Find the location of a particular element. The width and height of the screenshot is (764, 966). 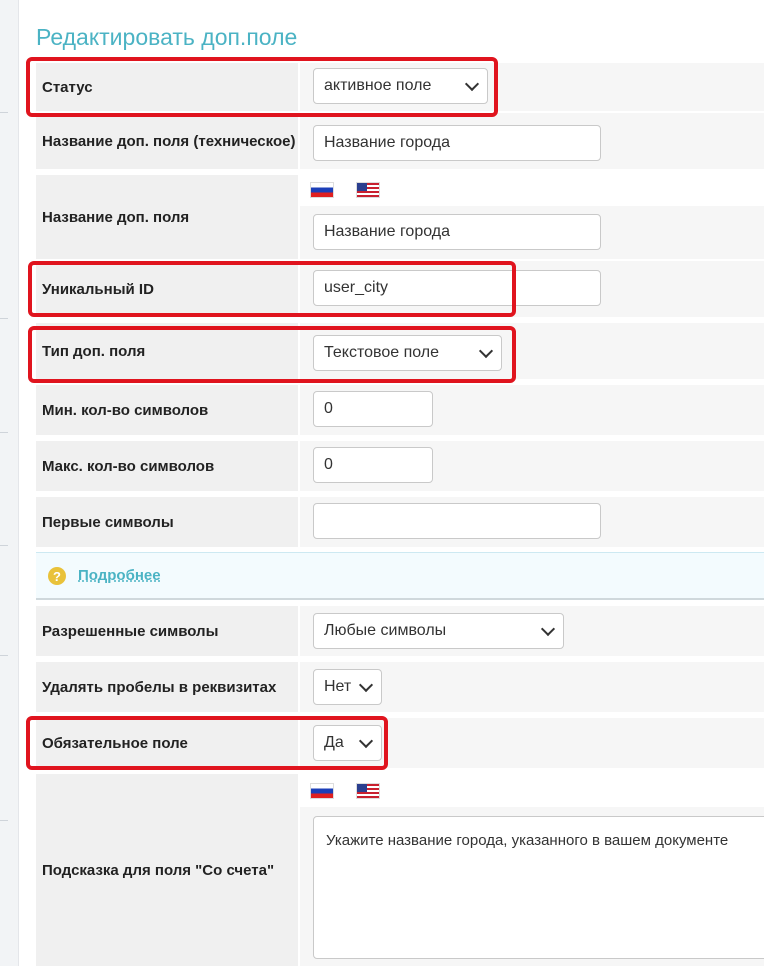

row-status: Статус активное поле is located at coordinates (400, 87).